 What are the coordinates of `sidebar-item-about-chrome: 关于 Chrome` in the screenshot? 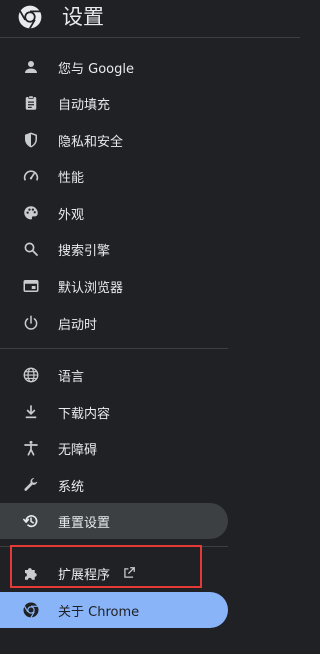 It's located at (114, 610).